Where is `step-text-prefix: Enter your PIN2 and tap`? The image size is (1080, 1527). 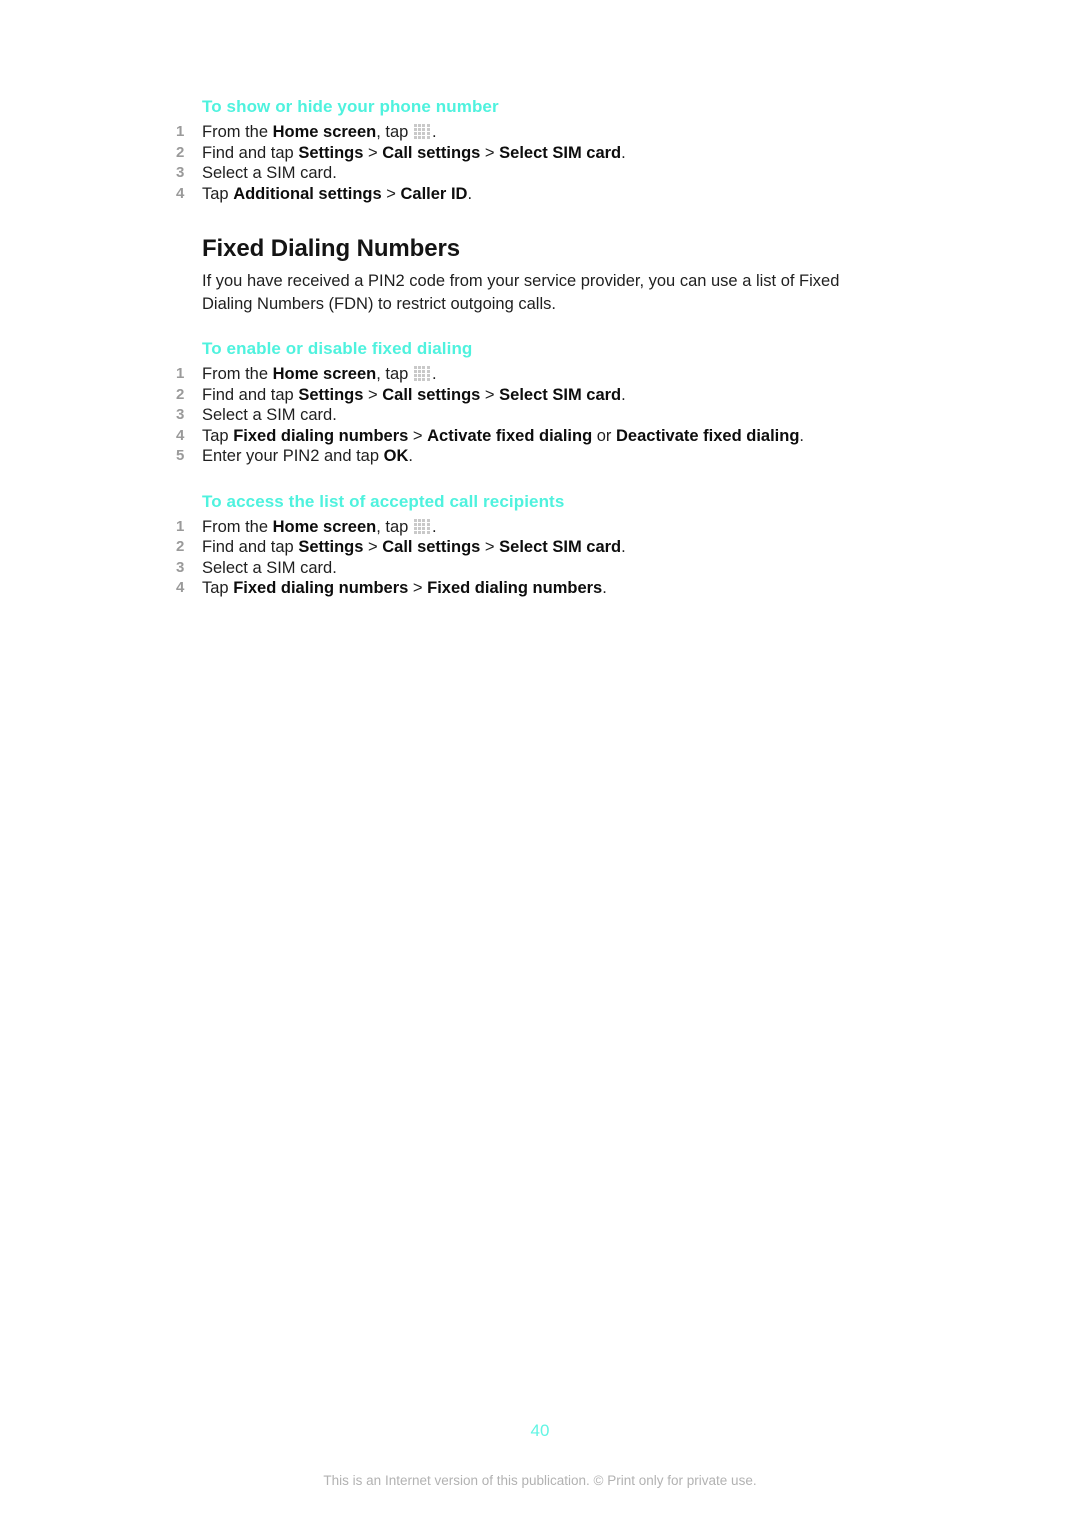 step-text-prefix: Enter your PIN2 and tap is located at coordinates (293, 456).